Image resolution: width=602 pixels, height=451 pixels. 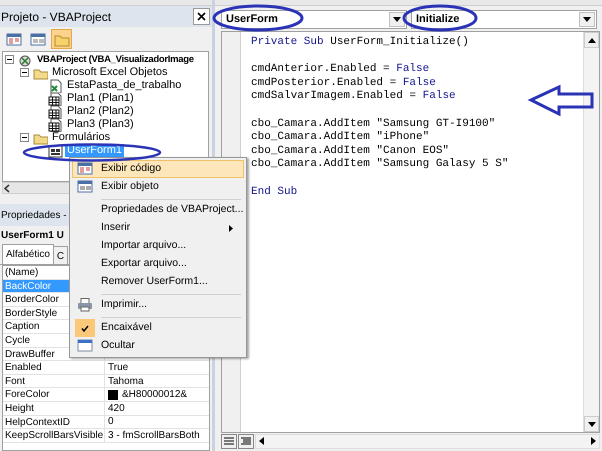 What do you see at coordinates (124, 85) in the screenshot?
I see `tree-item: EstaPasta_de_trabalho` at bounding box center [124, 85].